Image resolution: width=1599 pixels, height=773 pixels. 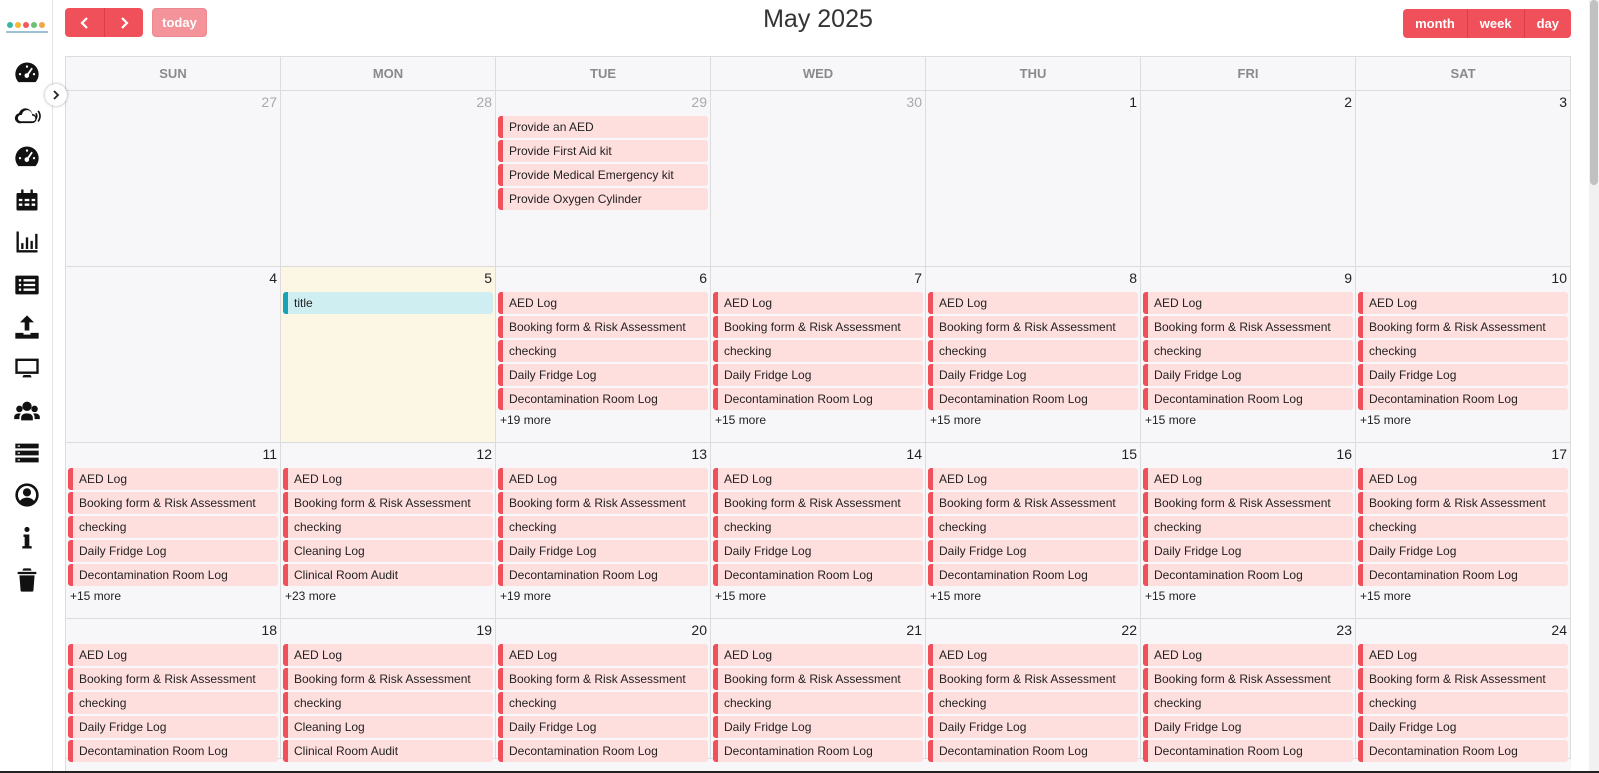 What do you see at coordinates (1129, 454) in the screenshot?
I see `day-number: 15` at bounding box center [1129, 454].